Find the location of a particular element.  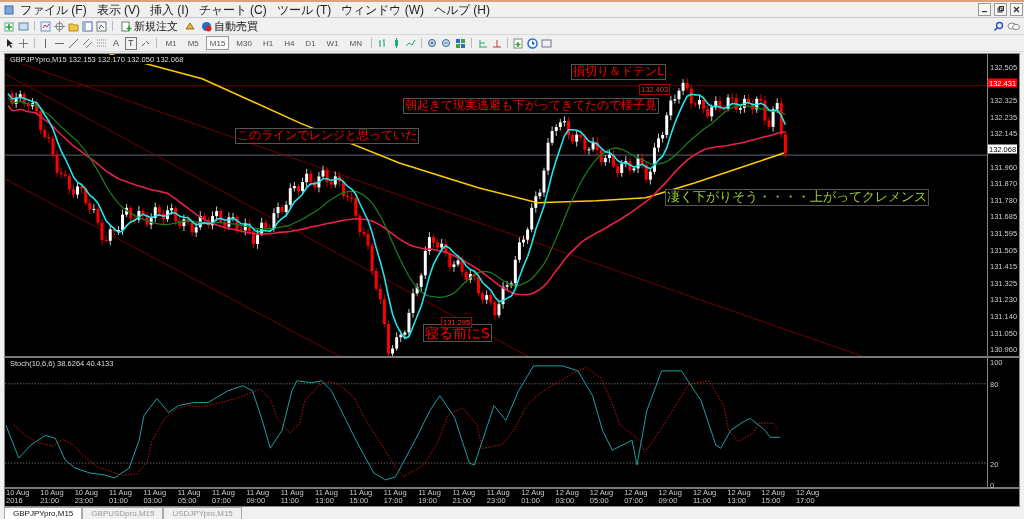

menu-item: ヘルプ (H) is located at coordinates (462, 9).